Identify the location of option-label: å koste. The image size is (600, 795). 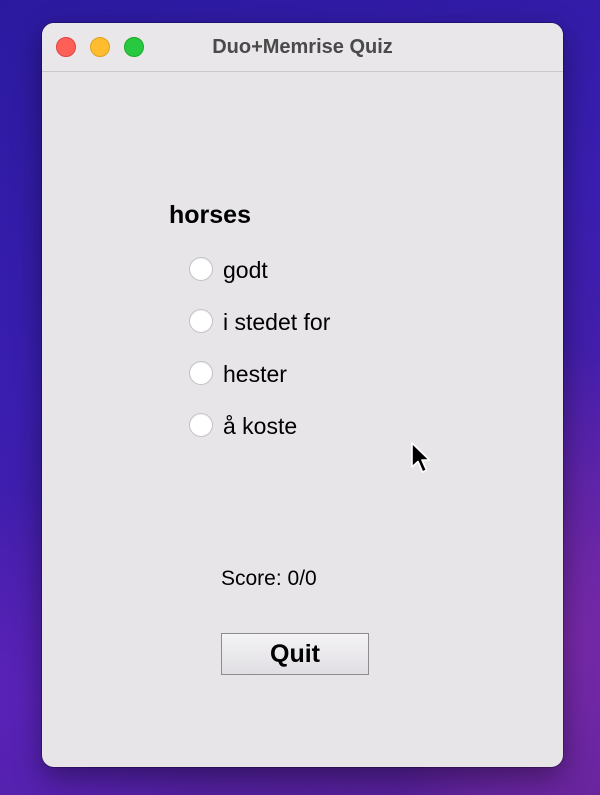
(260, 426).